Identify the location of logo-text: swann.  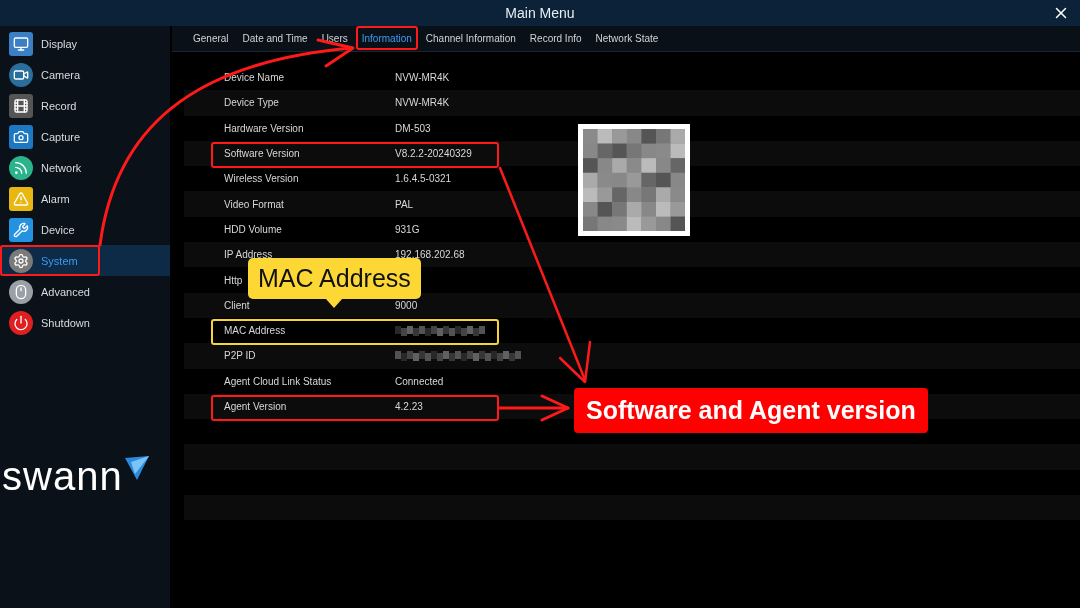
(62, 476).